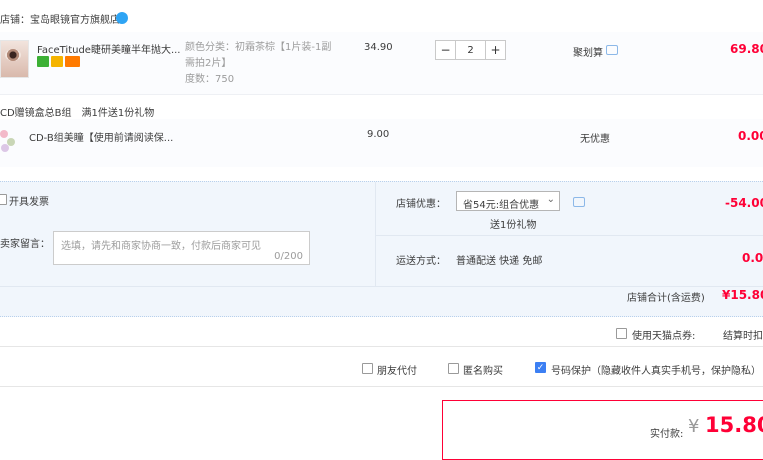 The image size is (763, 460). Describe the element at coordinates (663, 334) in the screenshot. I see `tmall-points-label: 使用天猫点券:` at that location.